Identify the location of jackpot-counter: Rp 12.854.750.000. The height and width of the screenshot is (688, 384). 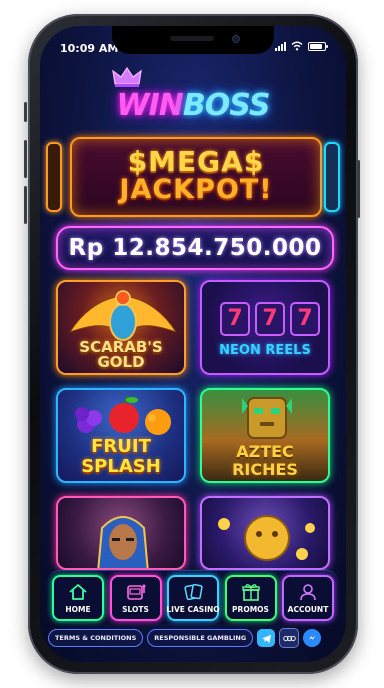
(195, 248).